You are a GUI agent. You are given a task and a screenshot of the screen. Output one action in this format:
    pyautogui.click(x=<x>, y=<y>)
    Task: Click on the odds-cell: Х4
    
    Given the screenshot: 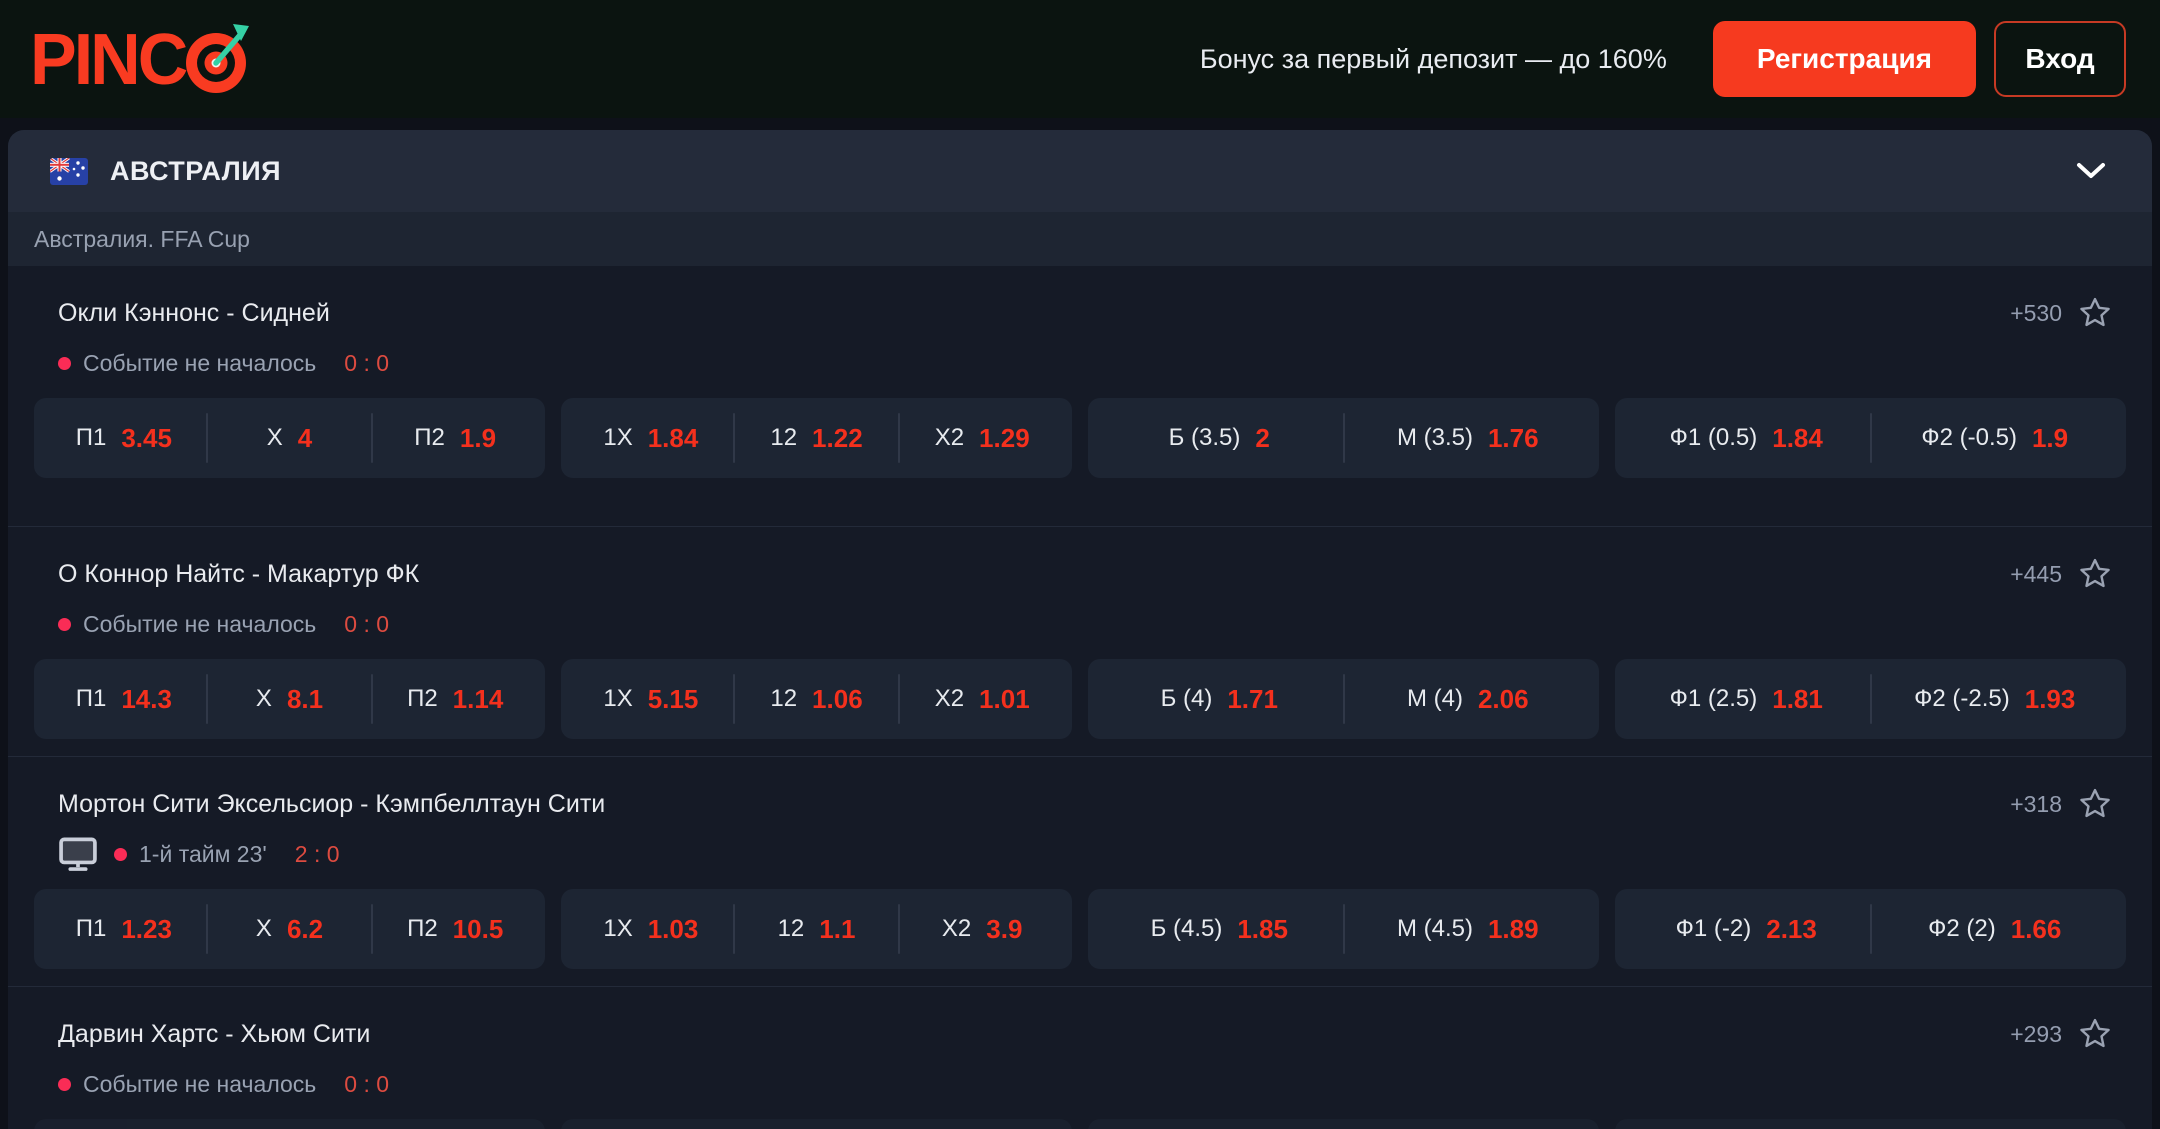 What is the action you would take?
    pyautogui.click(x=290, y=438)
    